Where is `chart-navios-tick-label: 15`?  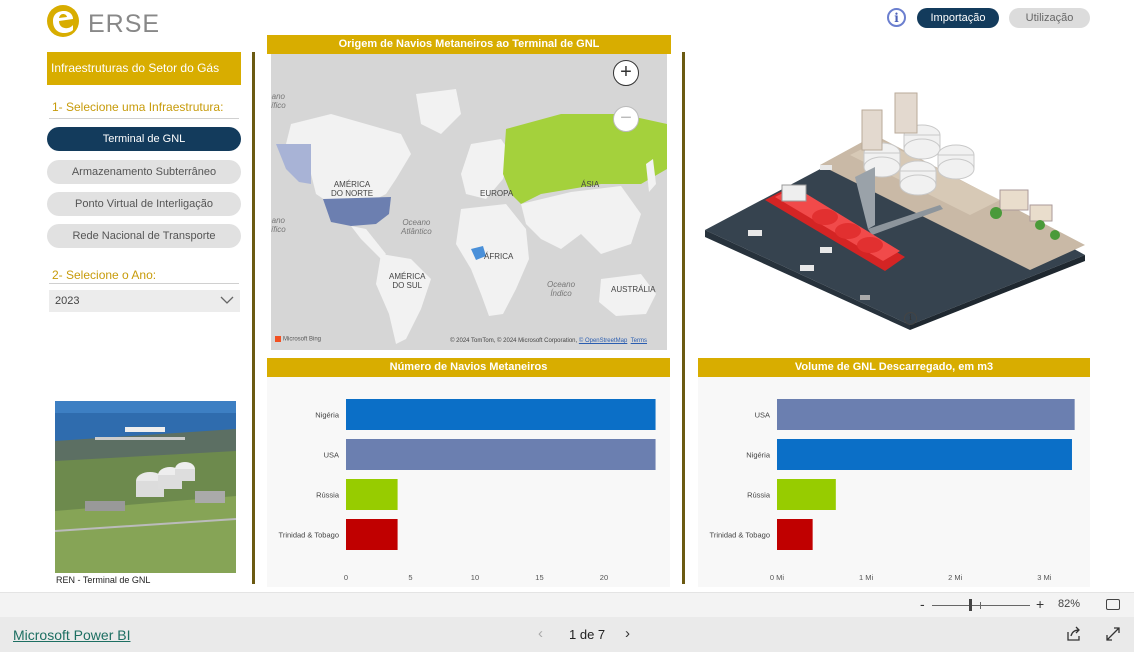
chart-navios-tick-label: 15 is located at coordinates (539, 577).